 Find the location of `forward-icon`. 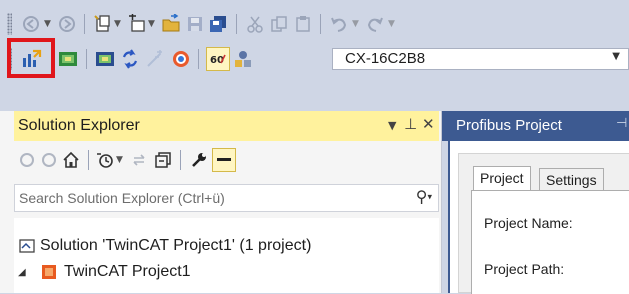

forward-icon is located at coordinates (49, 160).